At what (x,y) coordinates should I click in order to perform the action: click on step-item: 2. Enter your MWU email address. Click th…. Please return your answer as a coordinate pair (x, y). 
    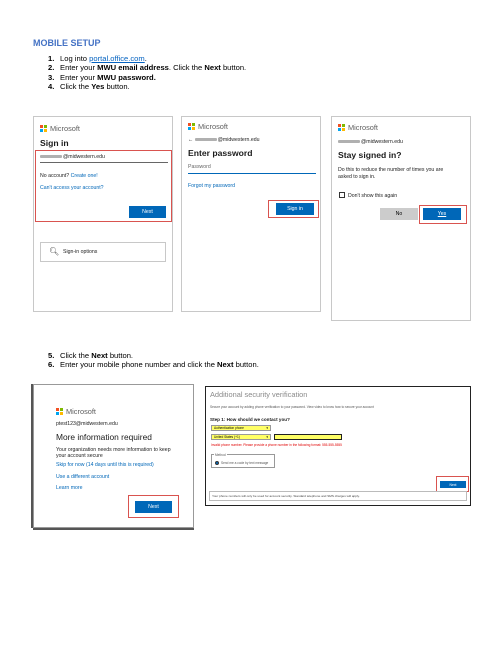
    Looking at the image, I should click on (147, 68).